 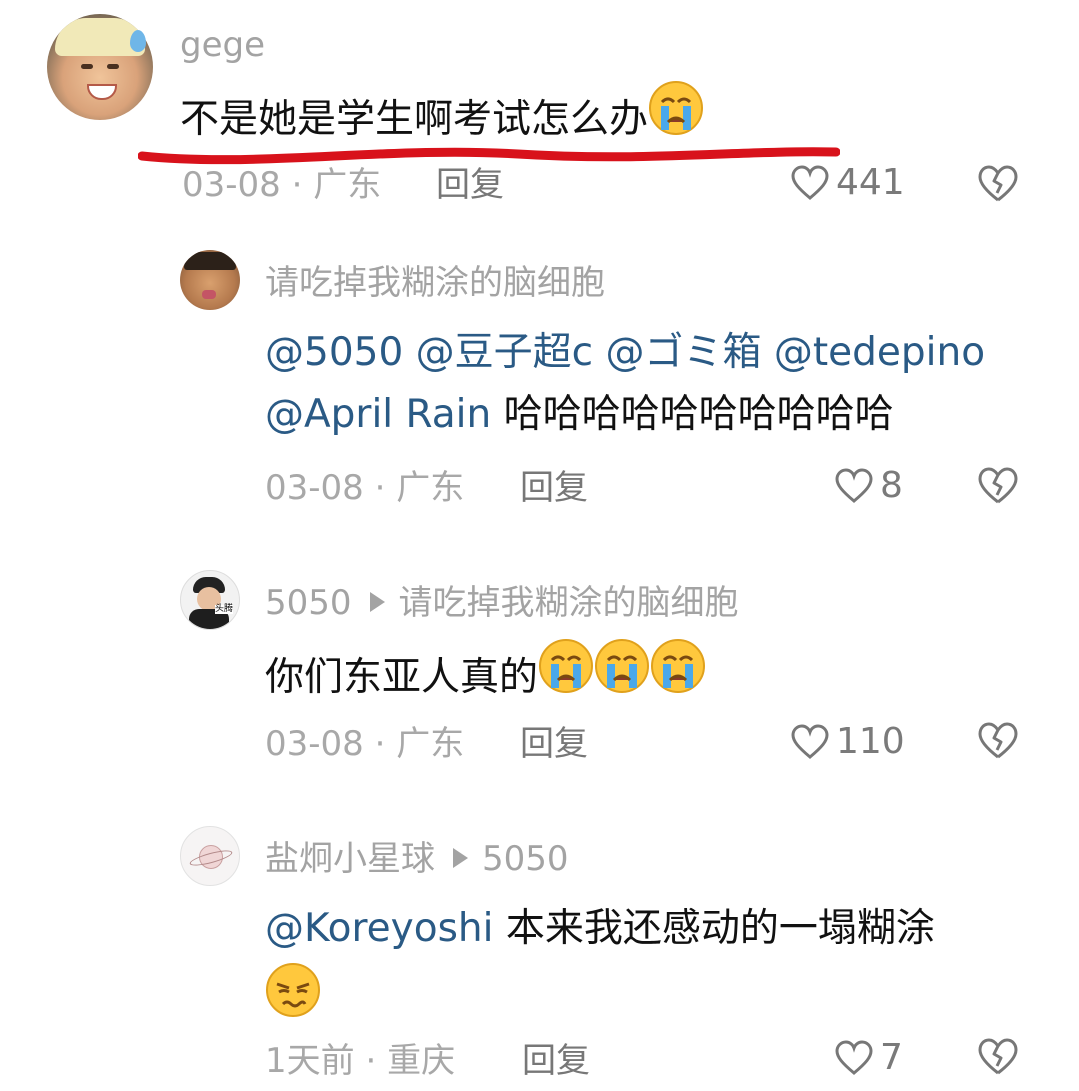 What do you see at coordinates (600, 997) in the screenshot?
I see `comment-text-line2` at bounding box center [600, 997].